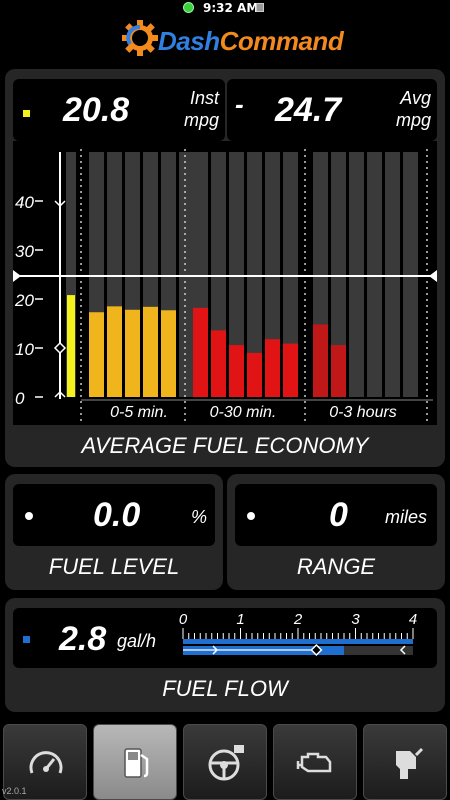 Image resolution: width=450 pixels, height=800 pixels. I want to click on fuel-nozzle-icon, so click(410, 763).